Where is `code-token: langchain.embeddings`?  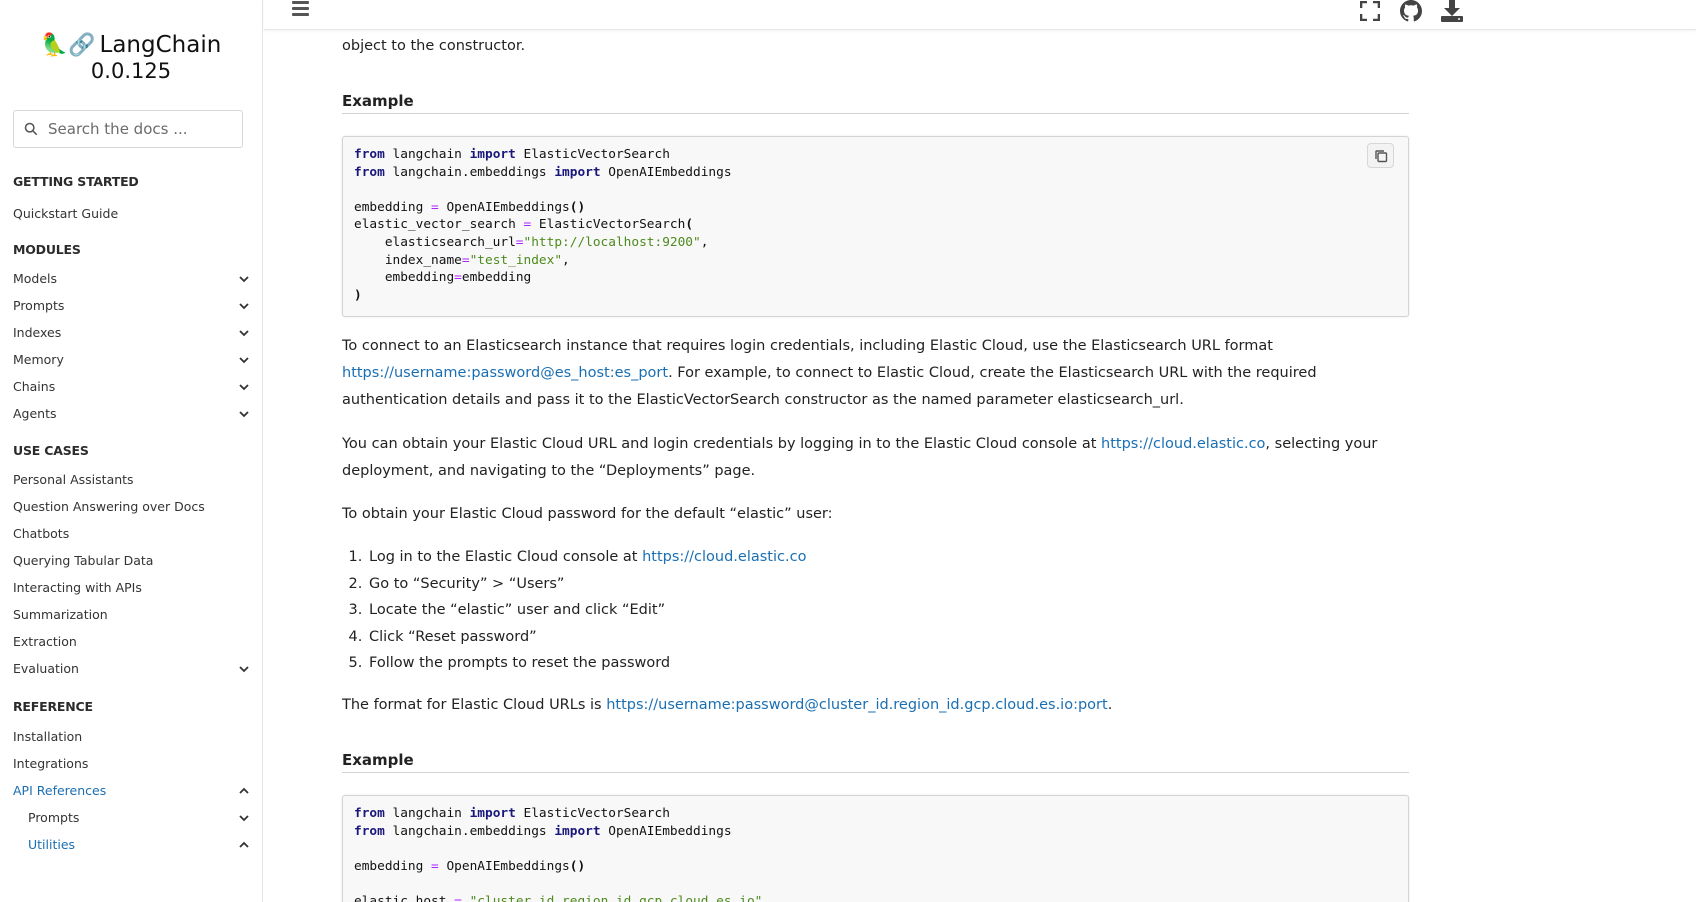 code-token: langchain.embeddings is located at coordinates (469, 172).